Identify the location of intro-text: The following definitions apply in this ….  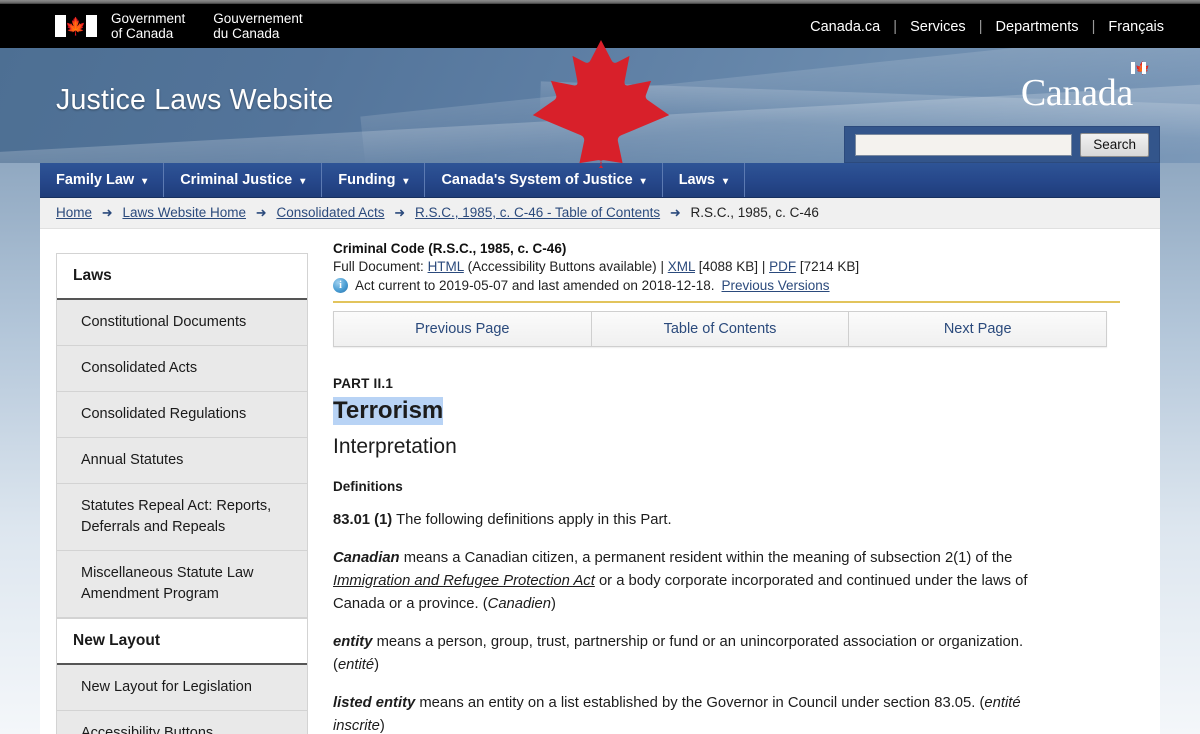
(534, 520).